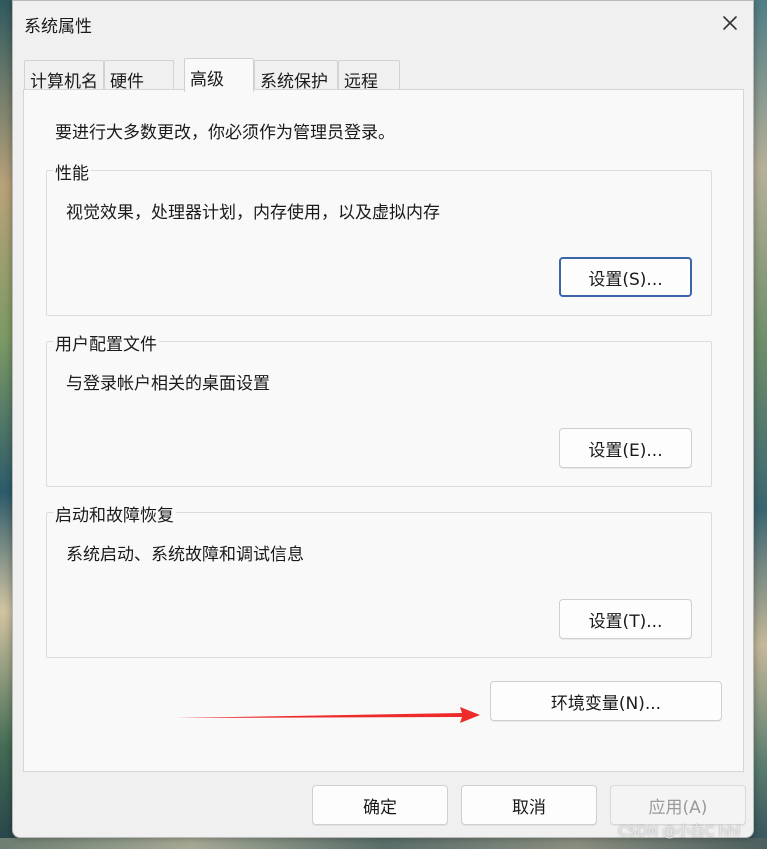 The image size is (767, 849). Describe the element at coordinates (383, 23) in the screenshot. I see `title-bar: 系统属性` at that location.